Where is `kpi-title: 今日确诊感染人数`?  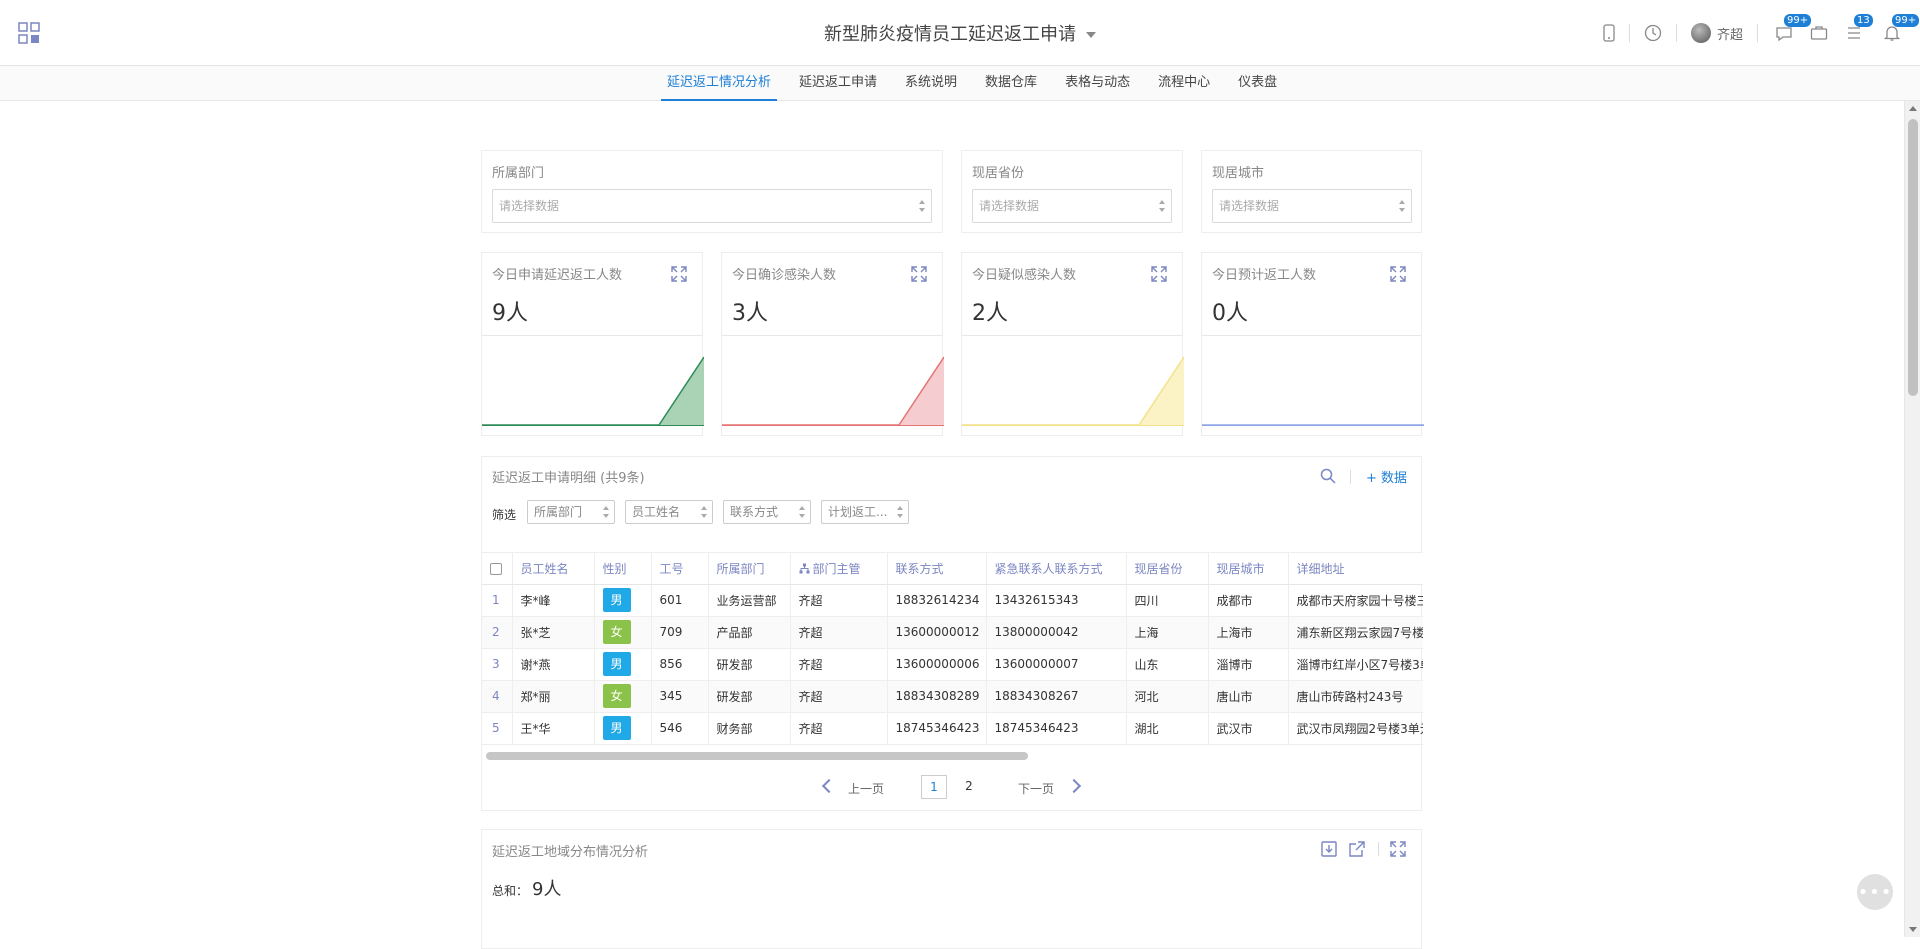 kpi-title: 今日确诊感染人数 is located at coordinates (784, 275).